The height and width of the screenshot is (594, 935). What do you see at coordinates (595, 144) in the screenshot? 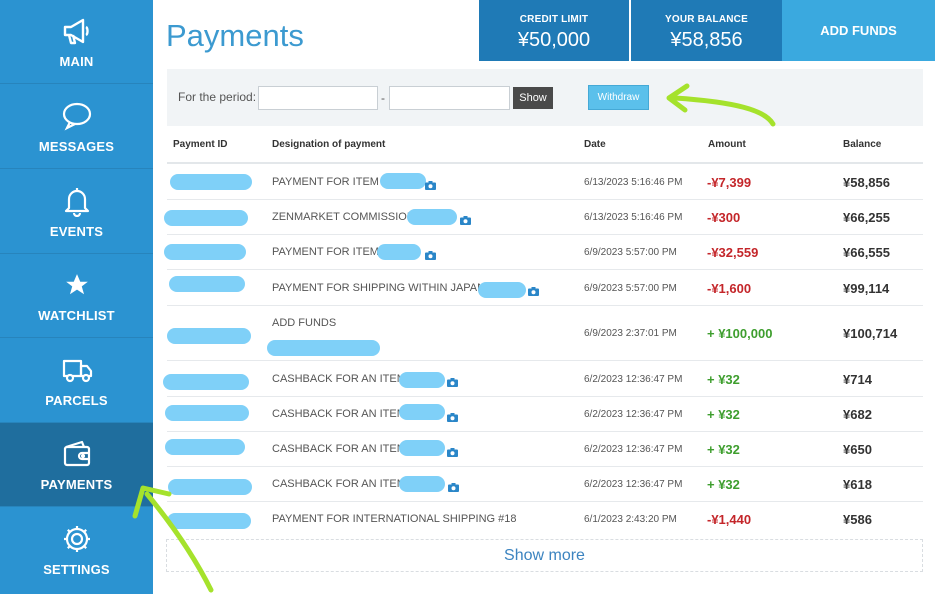
I see `col-date: Date` at bounding box center [595, 144].